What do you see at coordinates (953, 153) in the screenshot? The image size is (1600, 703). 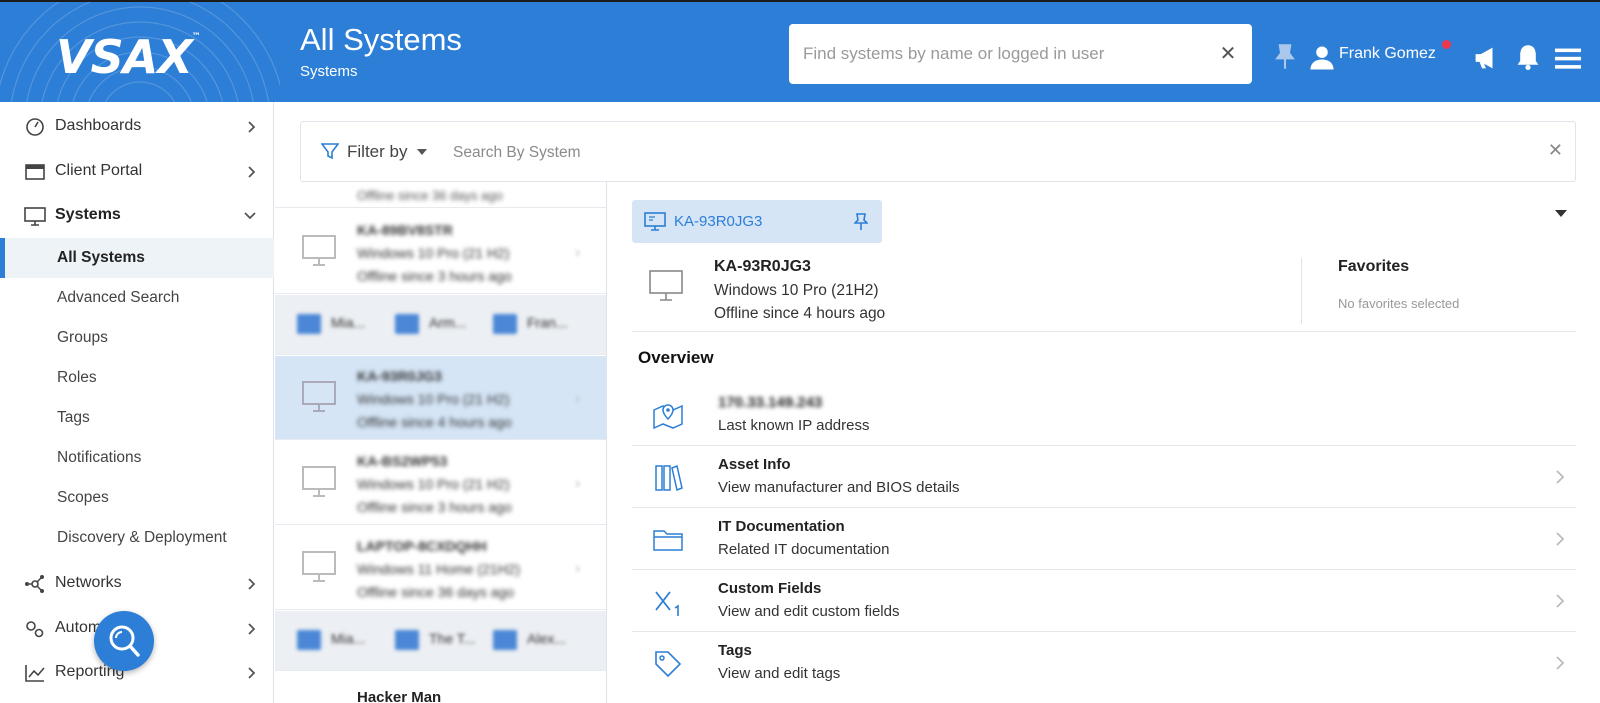 I see `system-search-input` at bounding box center [953, 153].